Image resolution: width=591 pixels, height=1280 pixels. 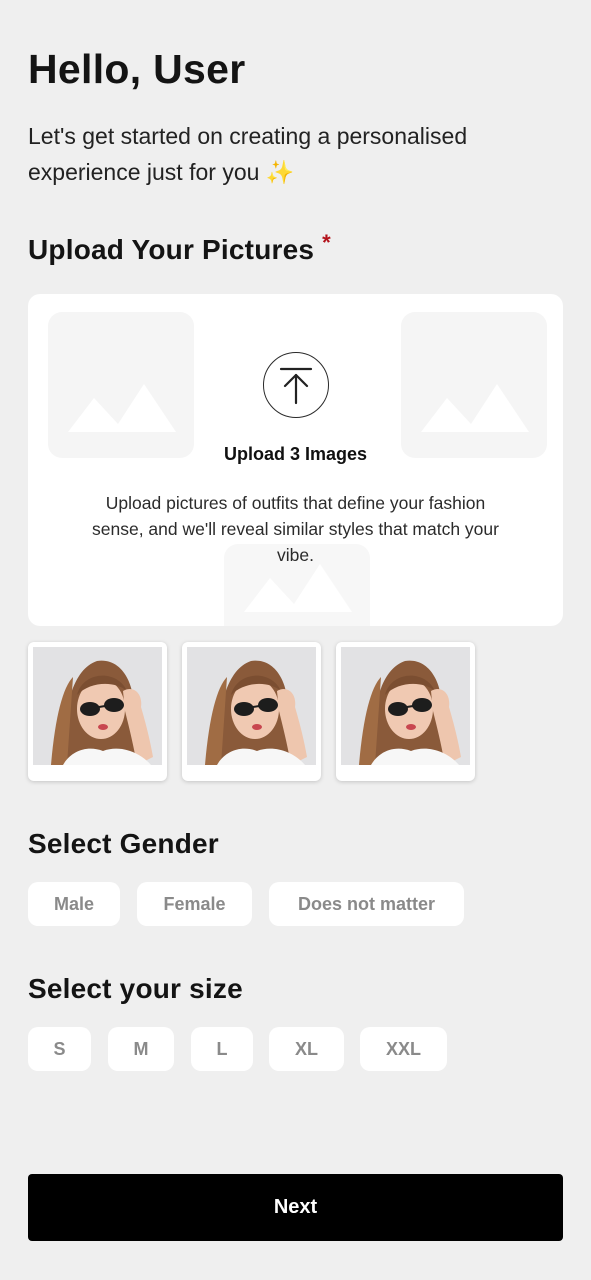 What do you see at coordinates (306, 1049) in the screenshot?
I see `size-option-xl: XL` at bounding box center [306, 1049].